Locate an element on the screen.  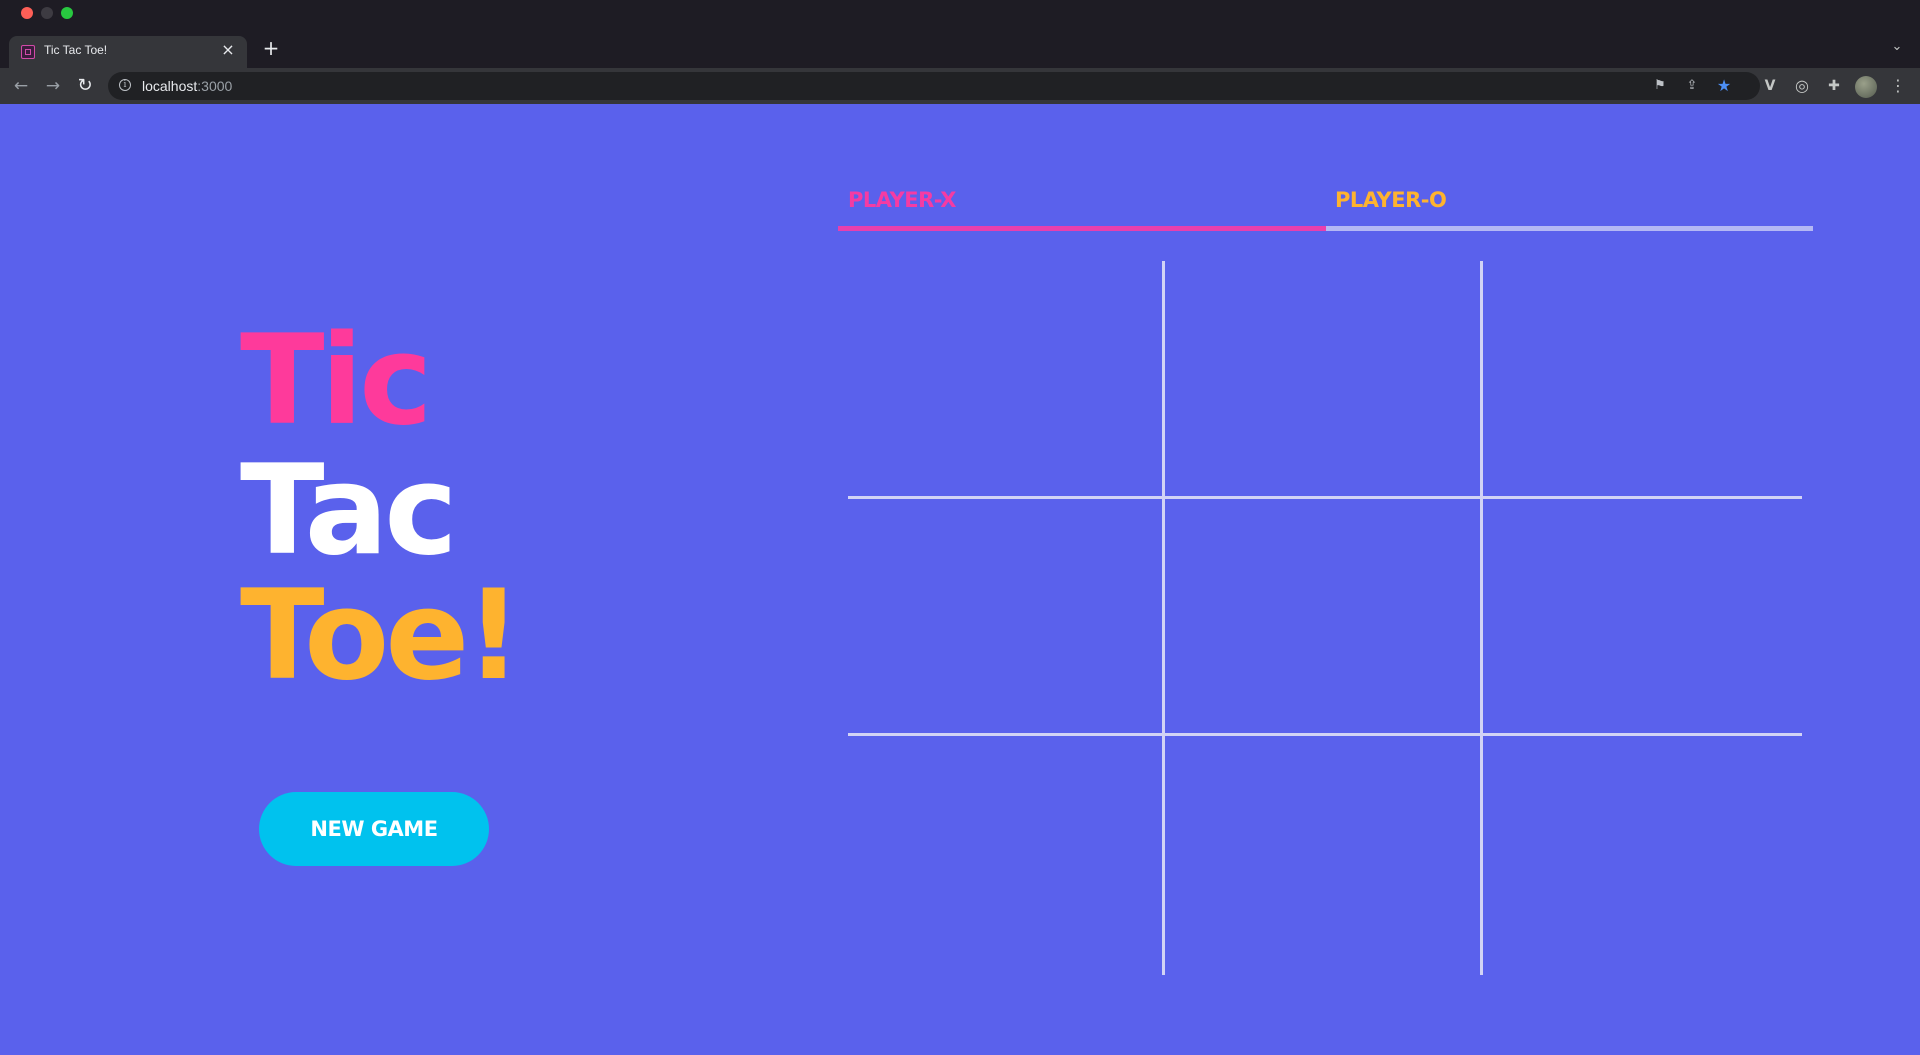
close-tab-icon: × is located at coordinates (228, 50).